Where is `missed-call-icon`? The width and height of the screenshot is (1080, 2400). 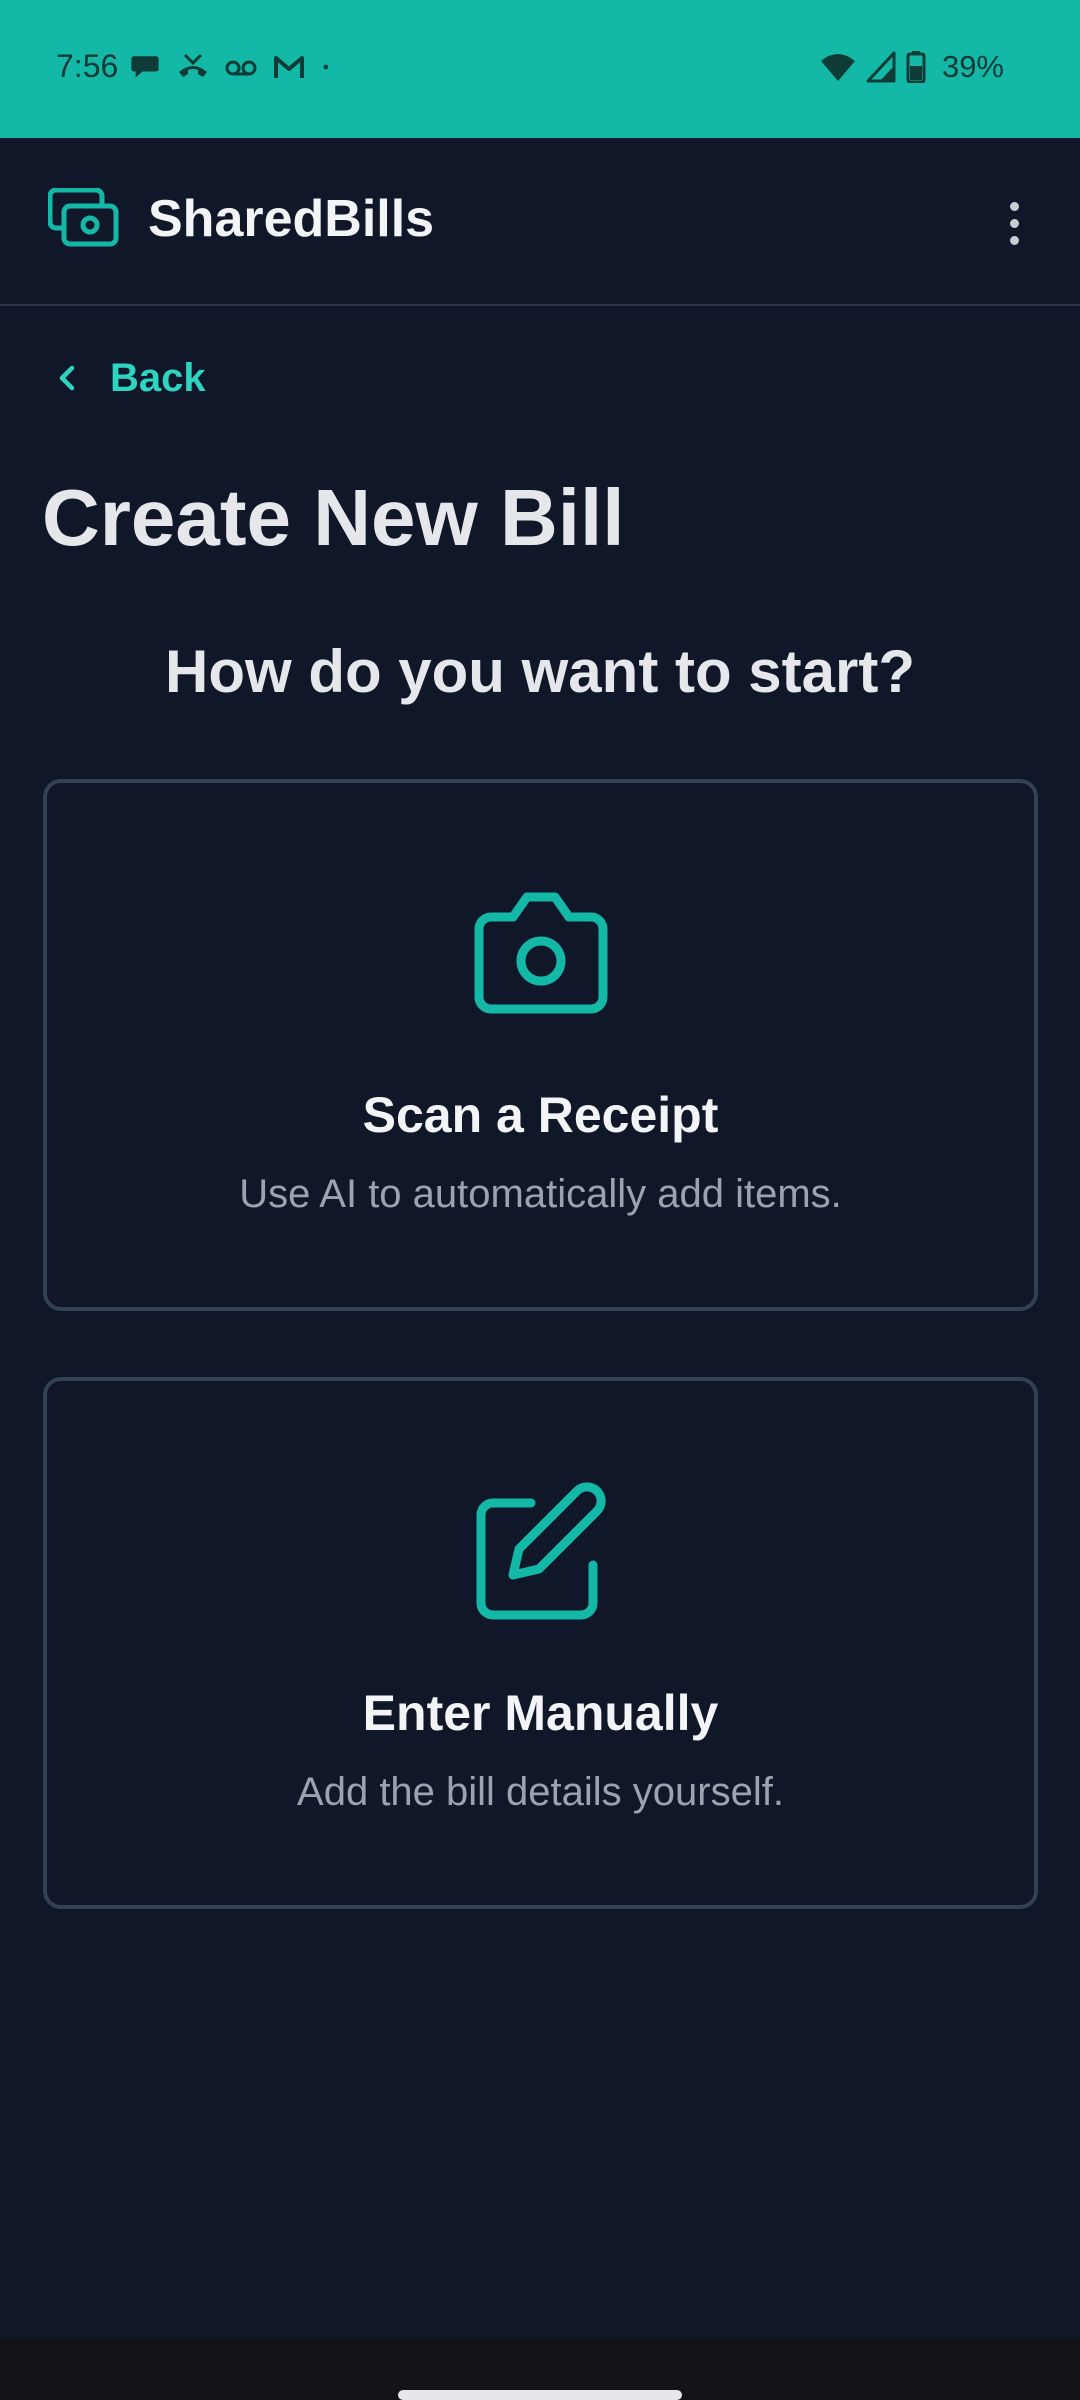
missed-call-icon is located at coordinates (193, 65).